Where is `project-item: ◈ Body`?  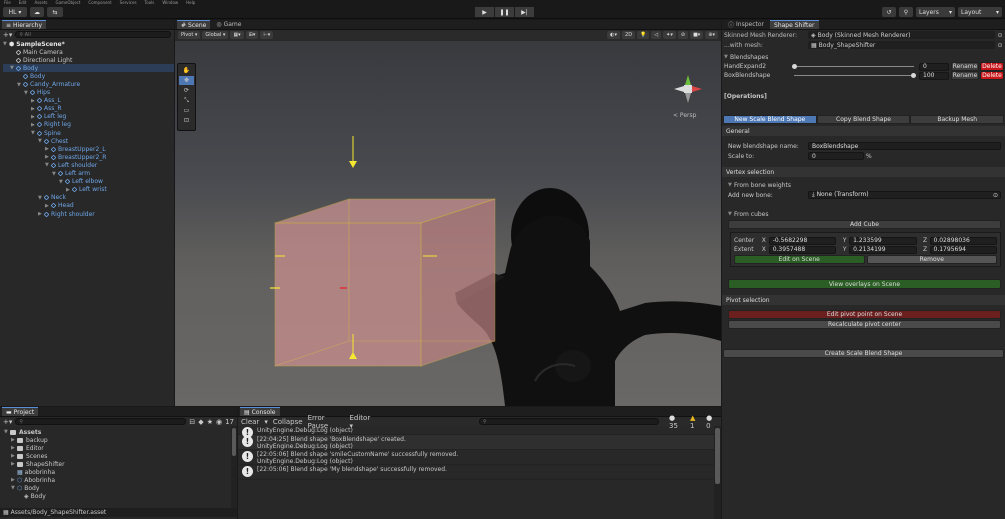 project-item: ◈ Body is located at coordinates (117, 496).